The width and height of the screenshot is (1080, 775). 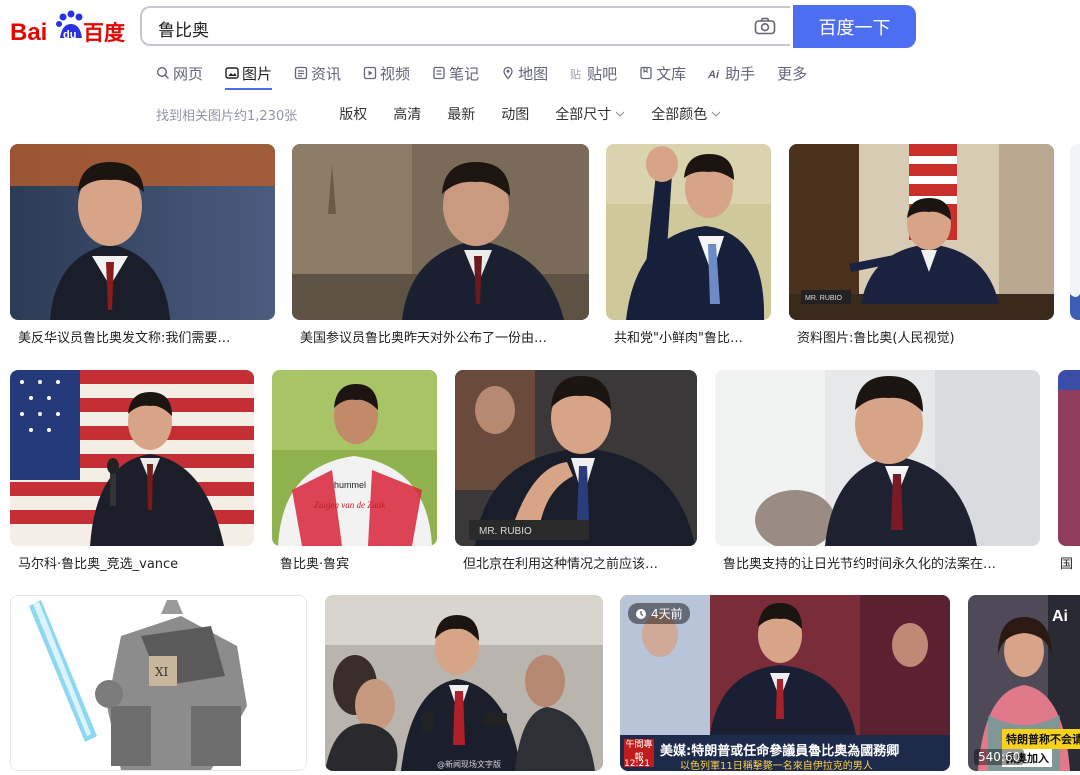 I want to click on search-box, so click(x=465, y=26).